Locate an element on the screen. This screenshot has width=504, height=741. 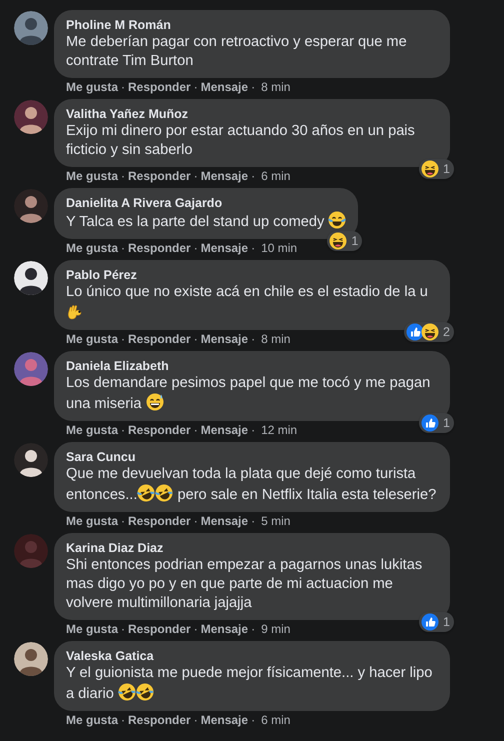
comment-time: 12 min is located at coordinates (279, 430).